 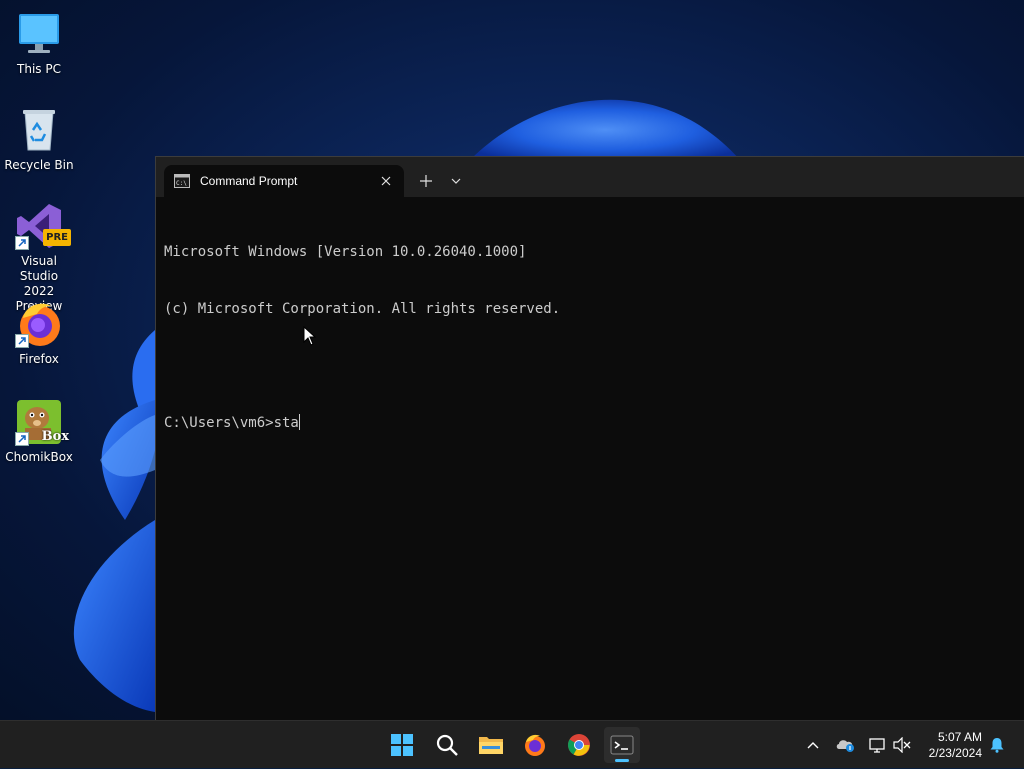 I want to click on chomikbox-icon: Box, so click(x=42, y=422).